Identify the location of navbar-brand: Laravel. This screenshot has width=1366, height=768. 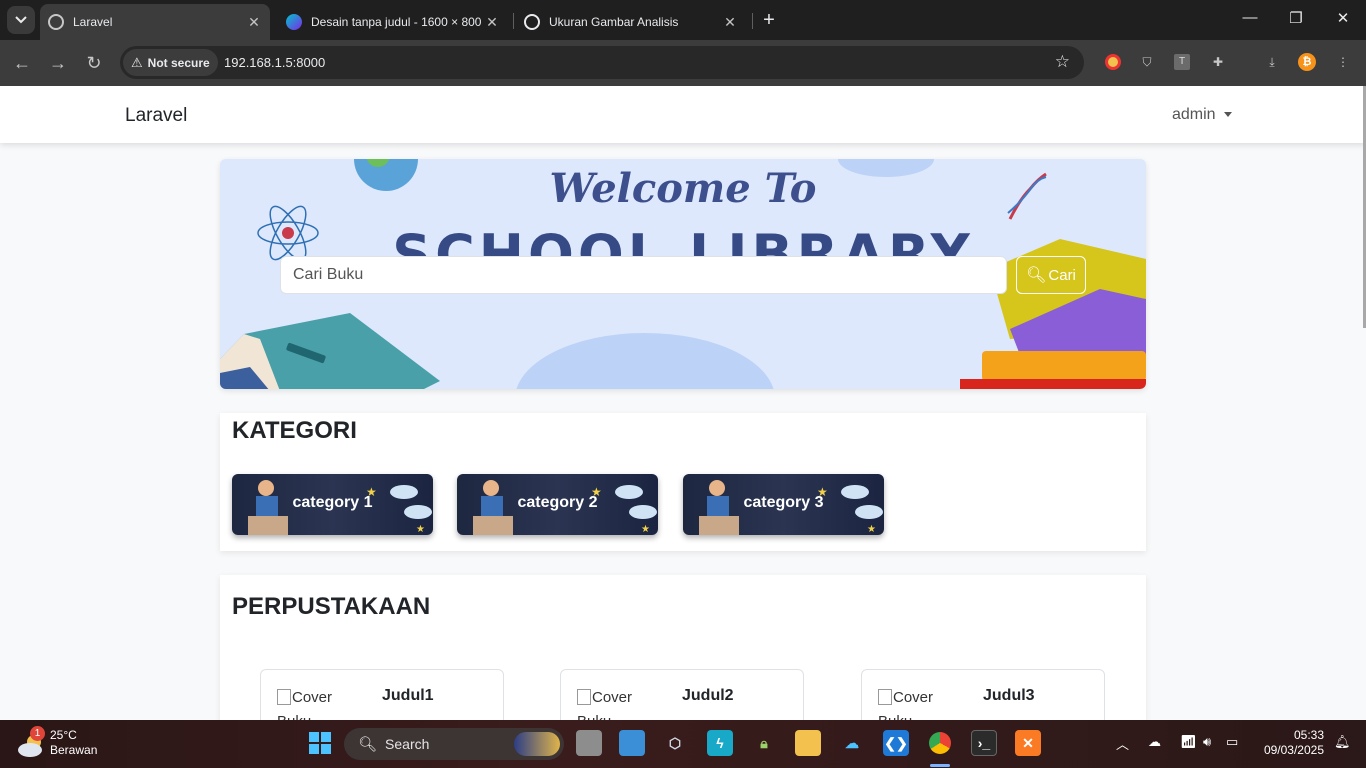
(156, 116).